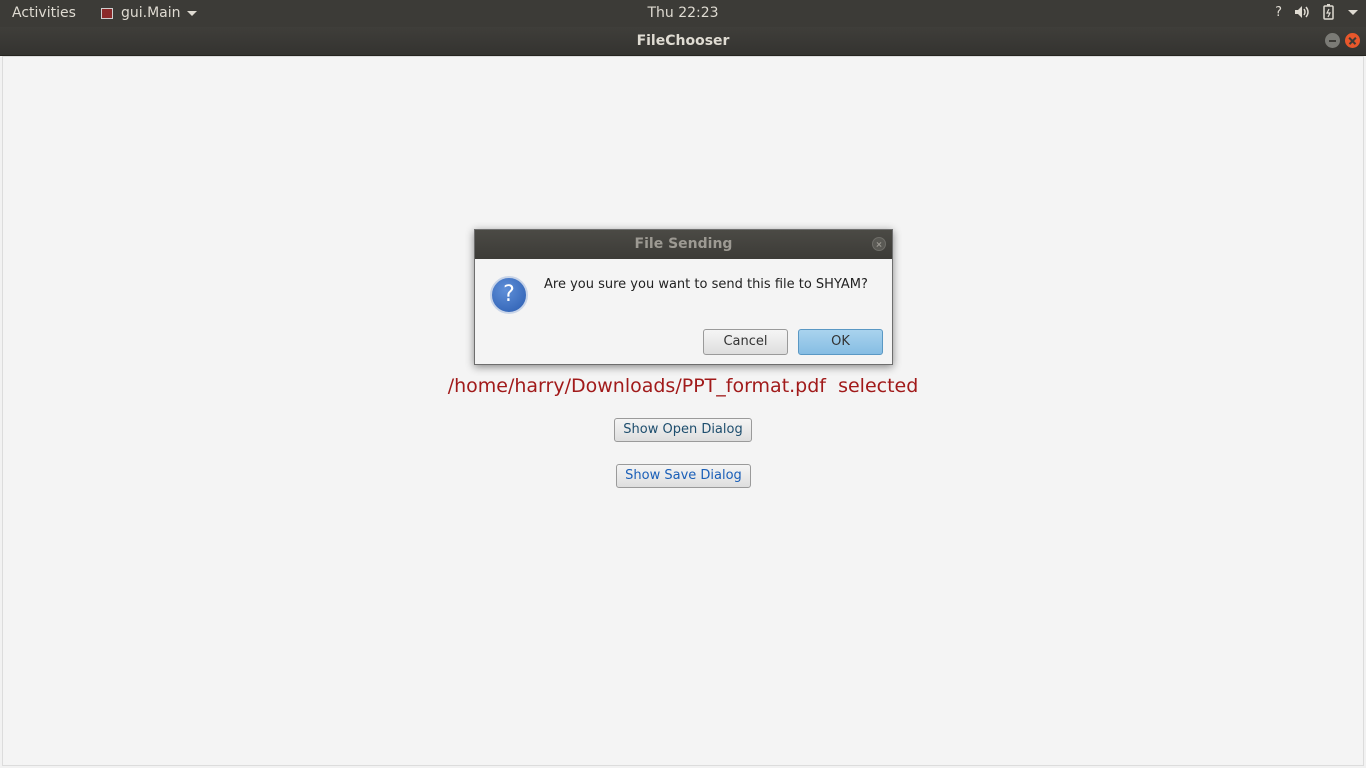 This screenshot has width=1366, height=768. What do you see at coordinates (1278, 12) in the screenshot?
I see `help-icon: ?` at bounding box center [1278, 12].